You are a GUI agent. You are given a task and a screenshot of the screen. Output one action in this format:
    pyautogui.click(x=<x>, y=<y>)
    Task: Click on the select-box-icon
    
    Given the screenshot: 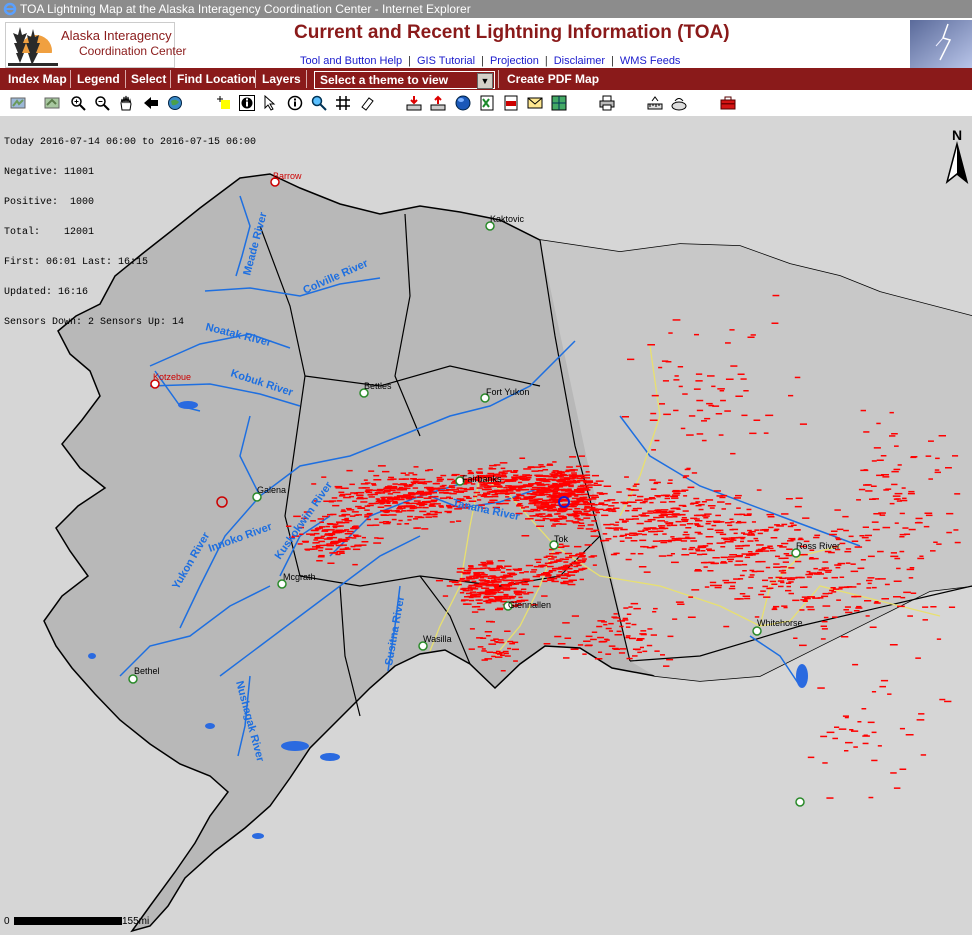 What is the action you would take?
    pyautogui.click(x=224, y=103)
    